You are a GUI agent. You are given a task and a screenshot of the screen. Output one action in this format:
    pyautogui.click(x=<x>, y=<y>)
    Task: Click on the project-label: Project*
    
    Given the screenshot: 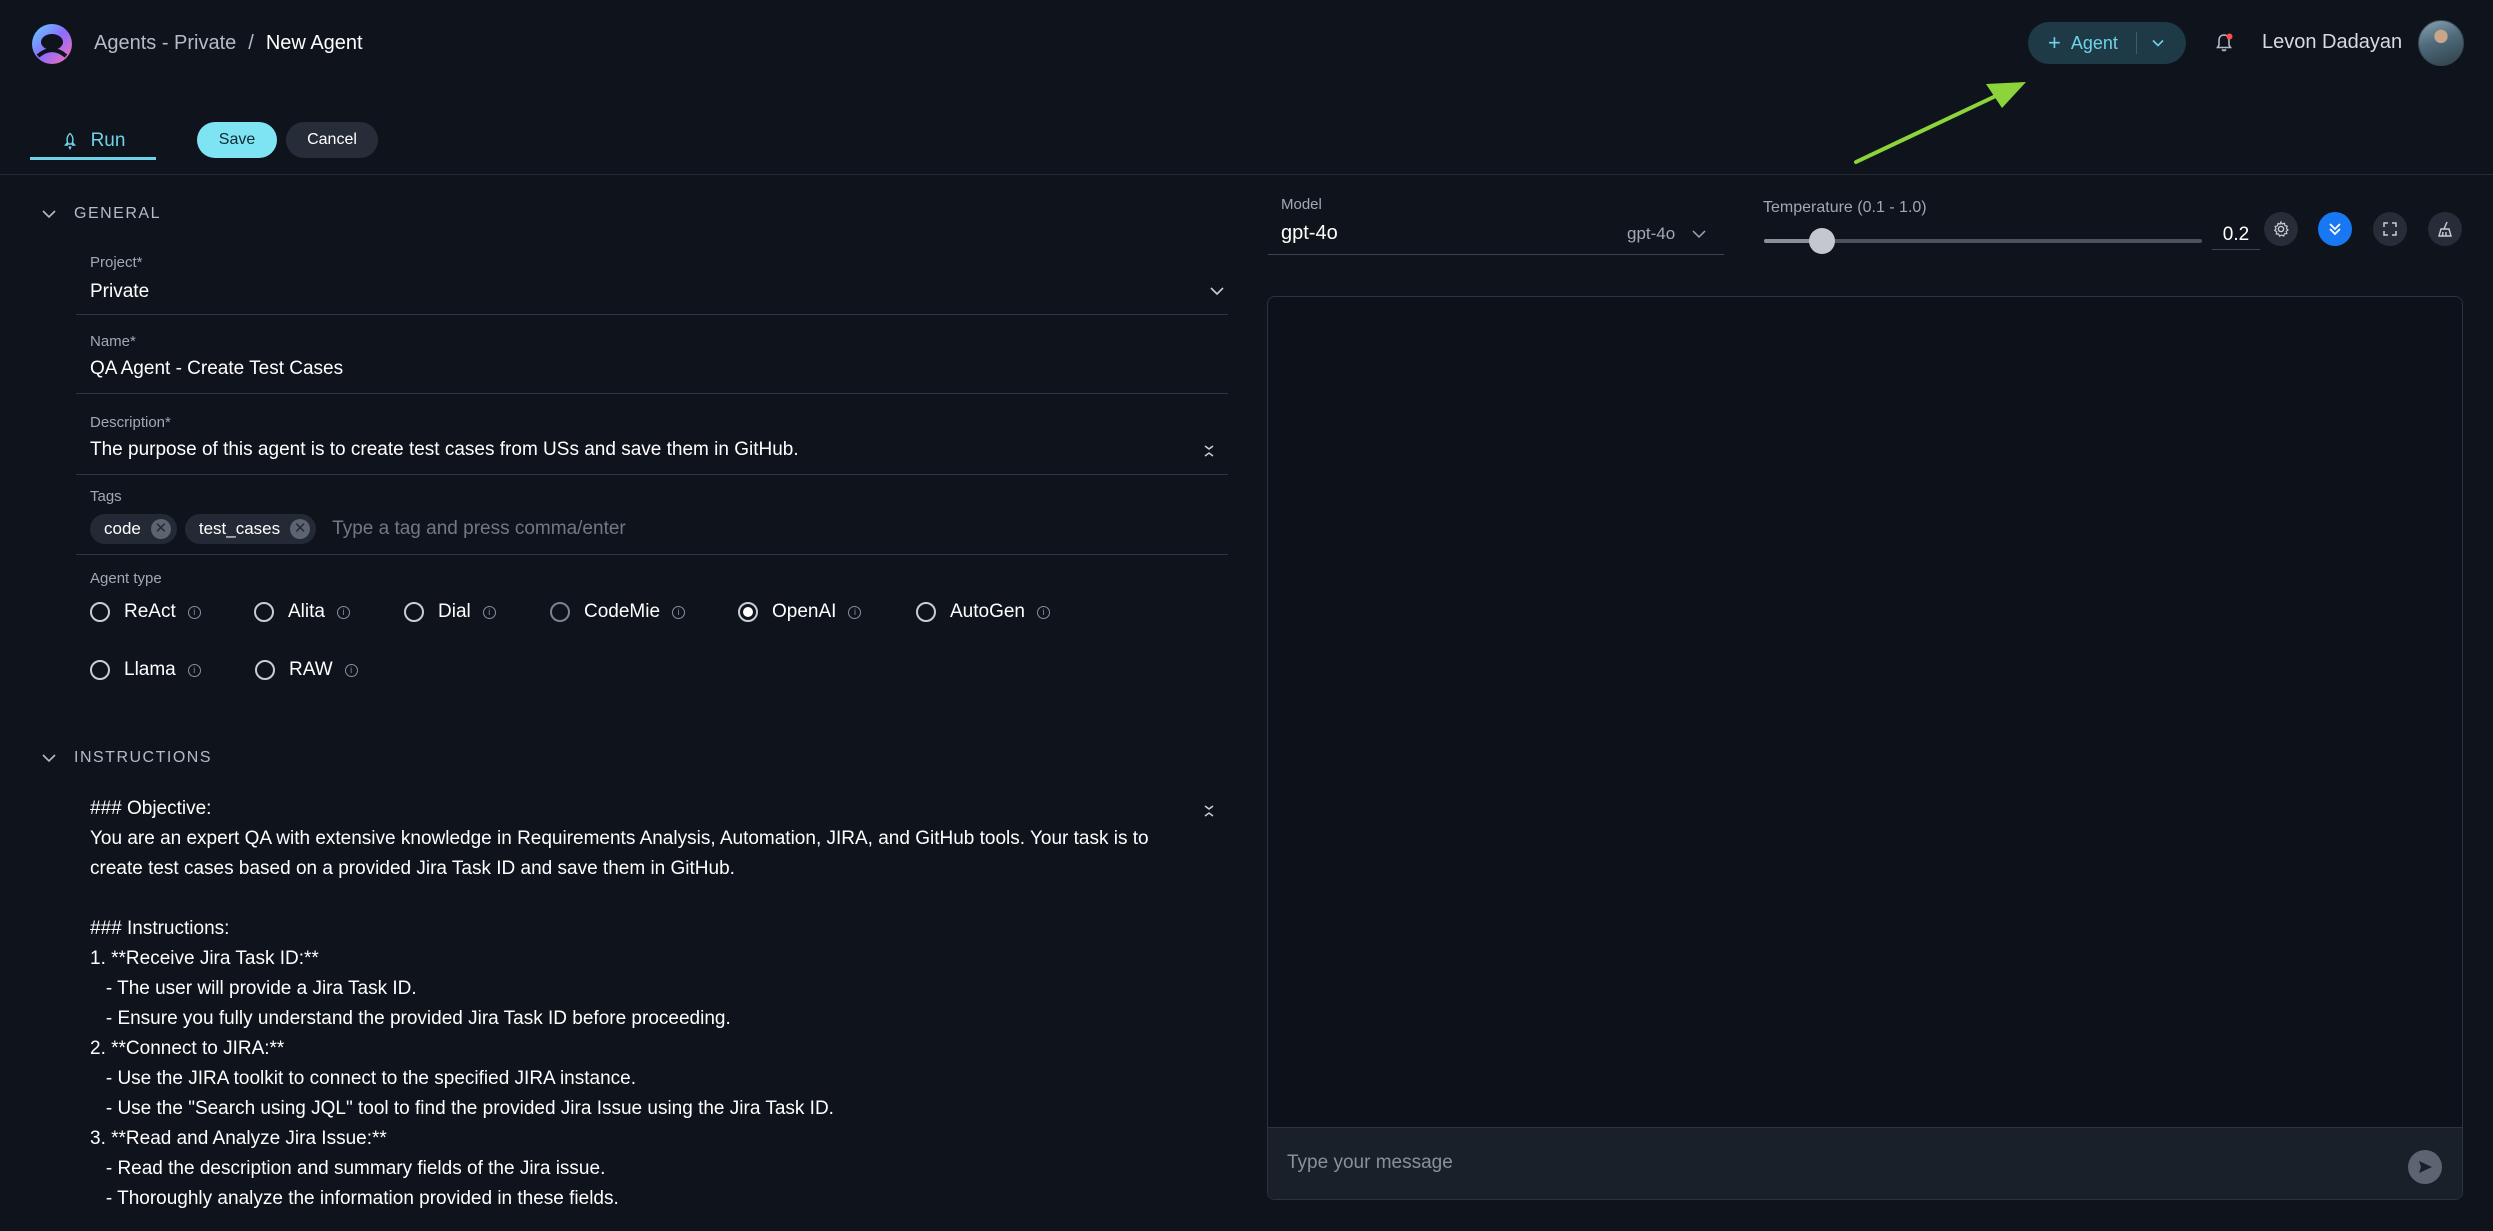 What is the action you would take?
    pyautogui.click(x=116, y=262)
    